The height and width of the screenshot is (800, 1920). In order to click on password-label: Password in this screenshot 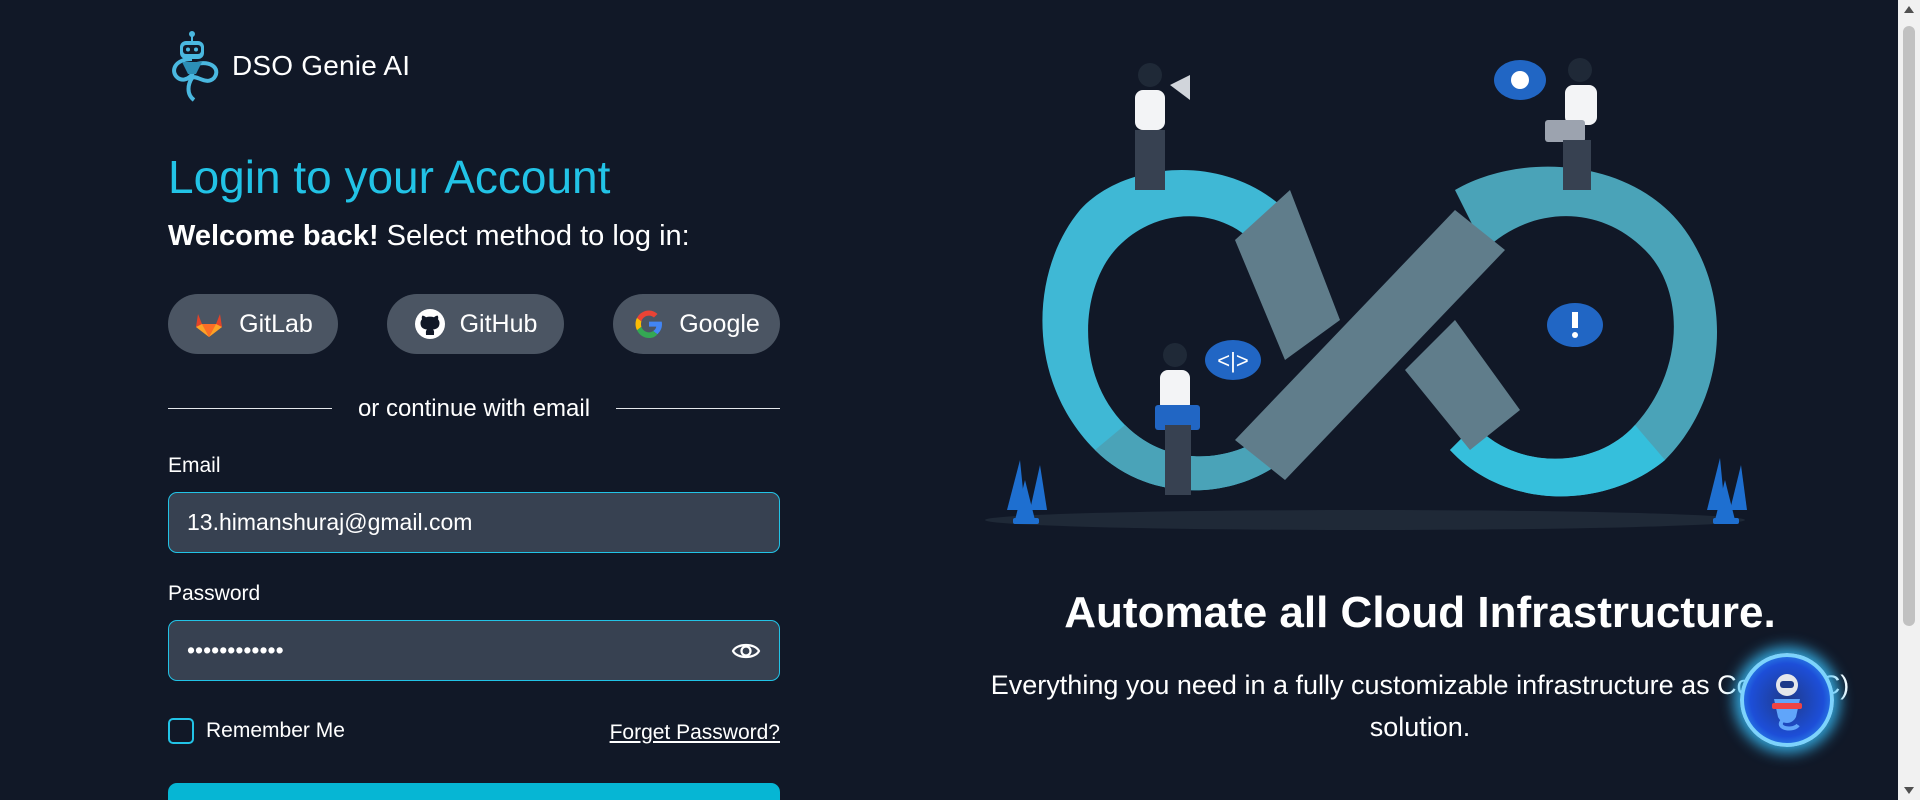, I will do `click(214, 593)`.